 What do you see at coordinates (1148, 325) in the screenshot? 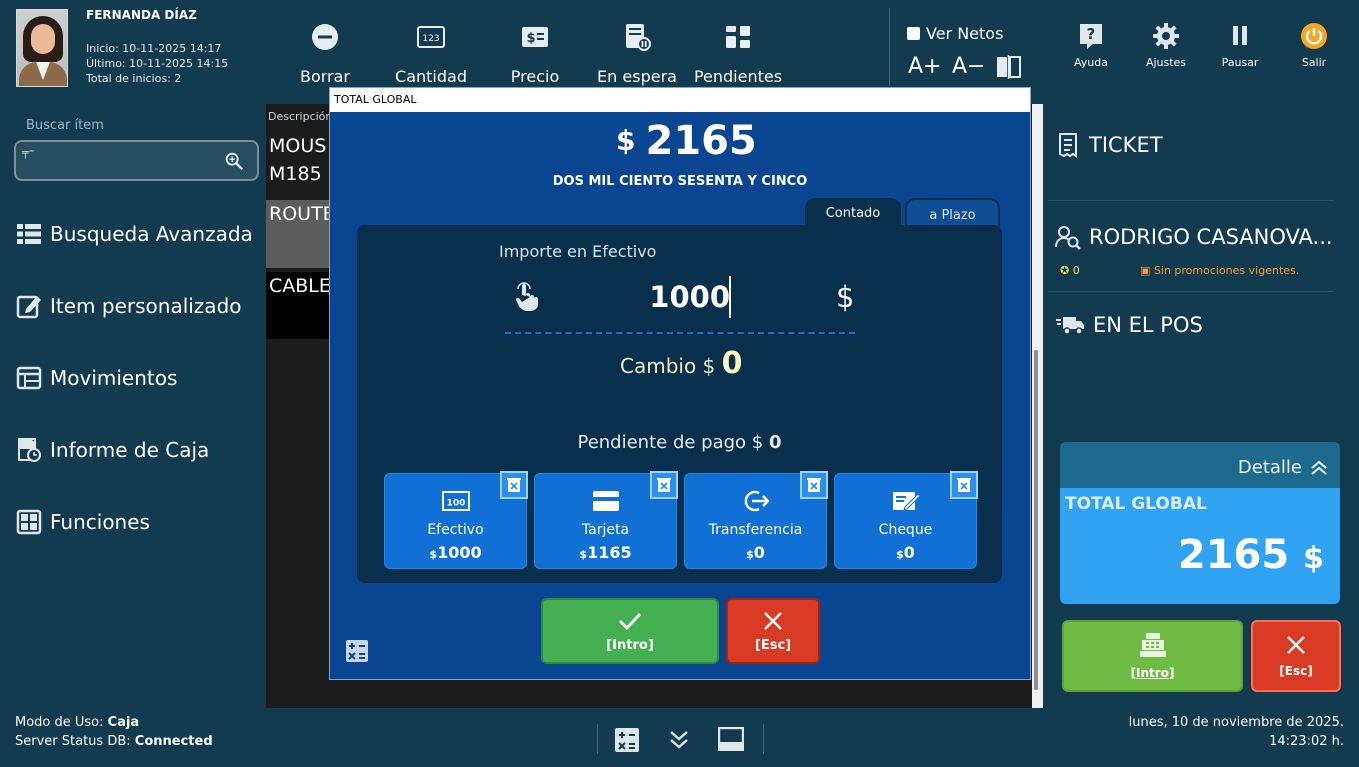
I see `en-el-pos-label: EN EL POS` at bounding box center [1148, 325].